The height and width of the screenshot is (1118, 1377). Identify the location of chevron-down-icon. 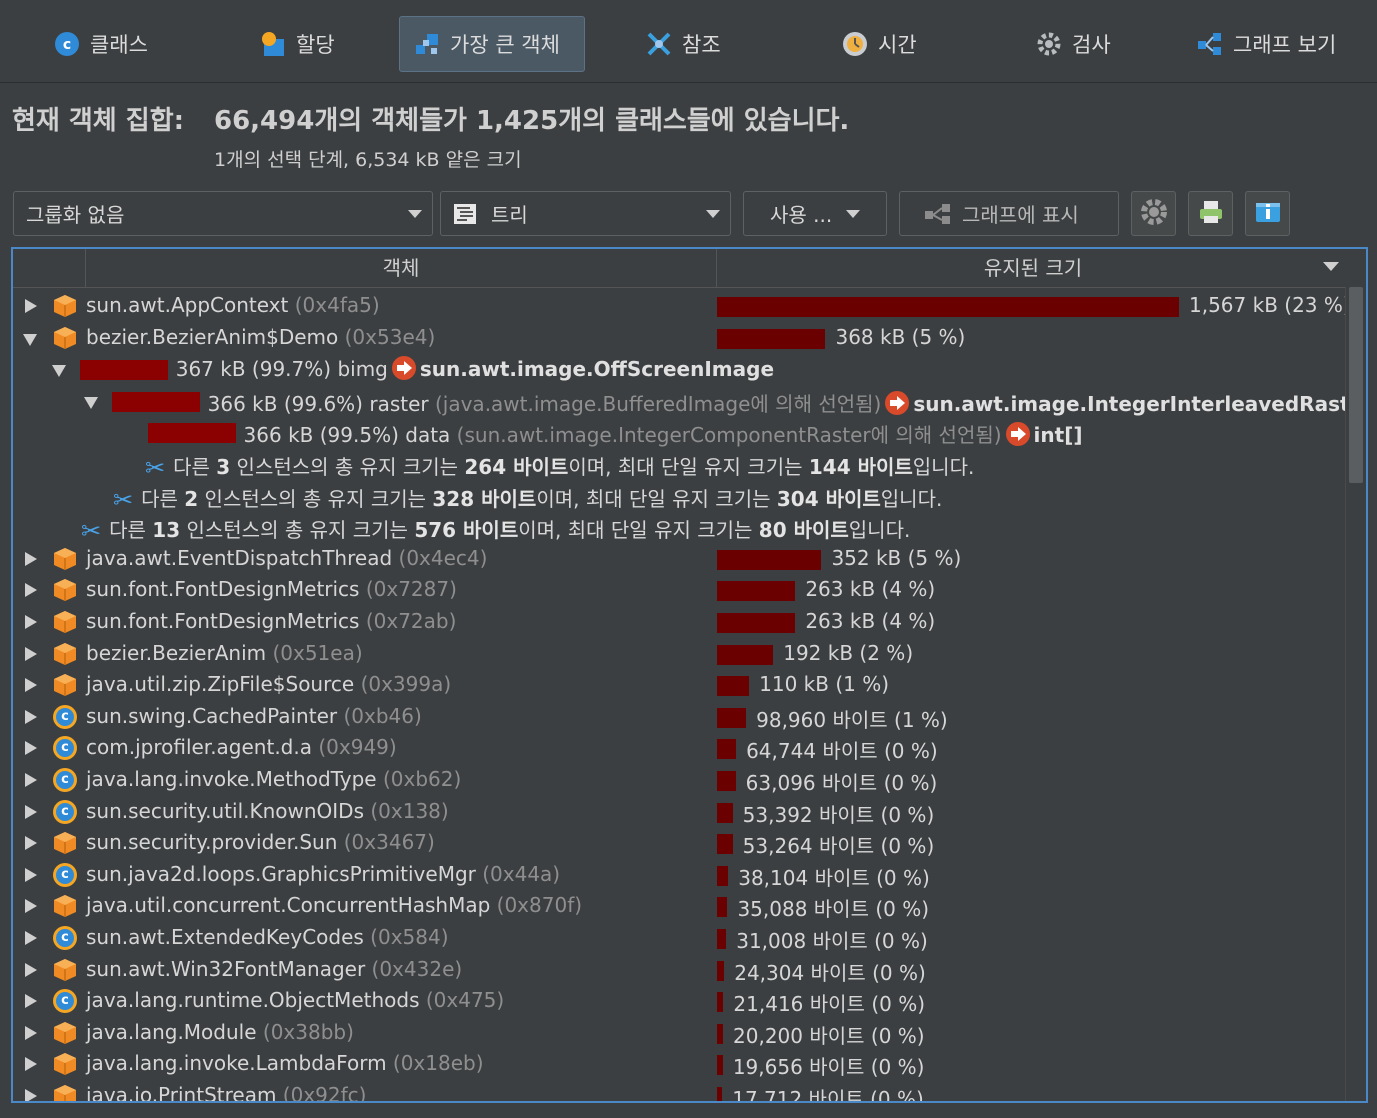
(415, 214).